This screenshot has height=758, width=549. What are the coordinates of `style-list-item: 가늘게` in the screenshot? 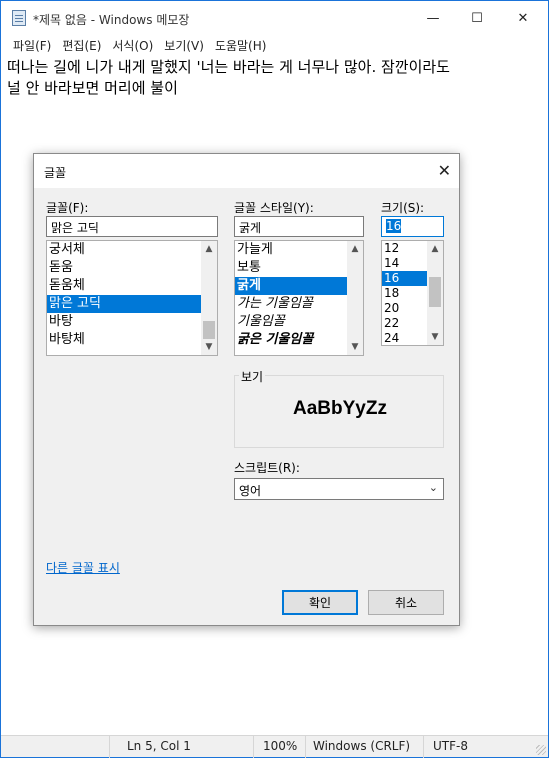 It's located at (299, 250).